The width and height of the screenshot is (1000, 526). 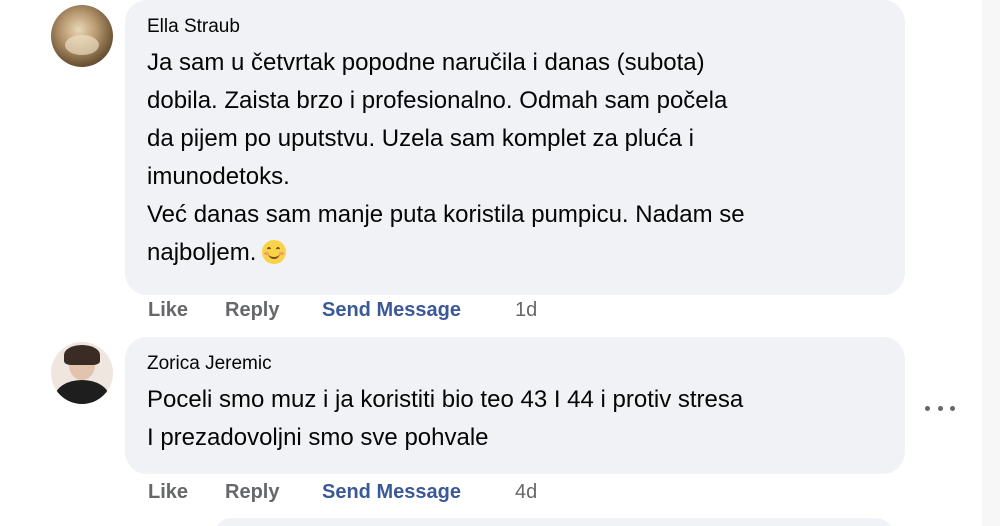 I want to click on comment-text-line: najboljem., so click(x=202, y=252).